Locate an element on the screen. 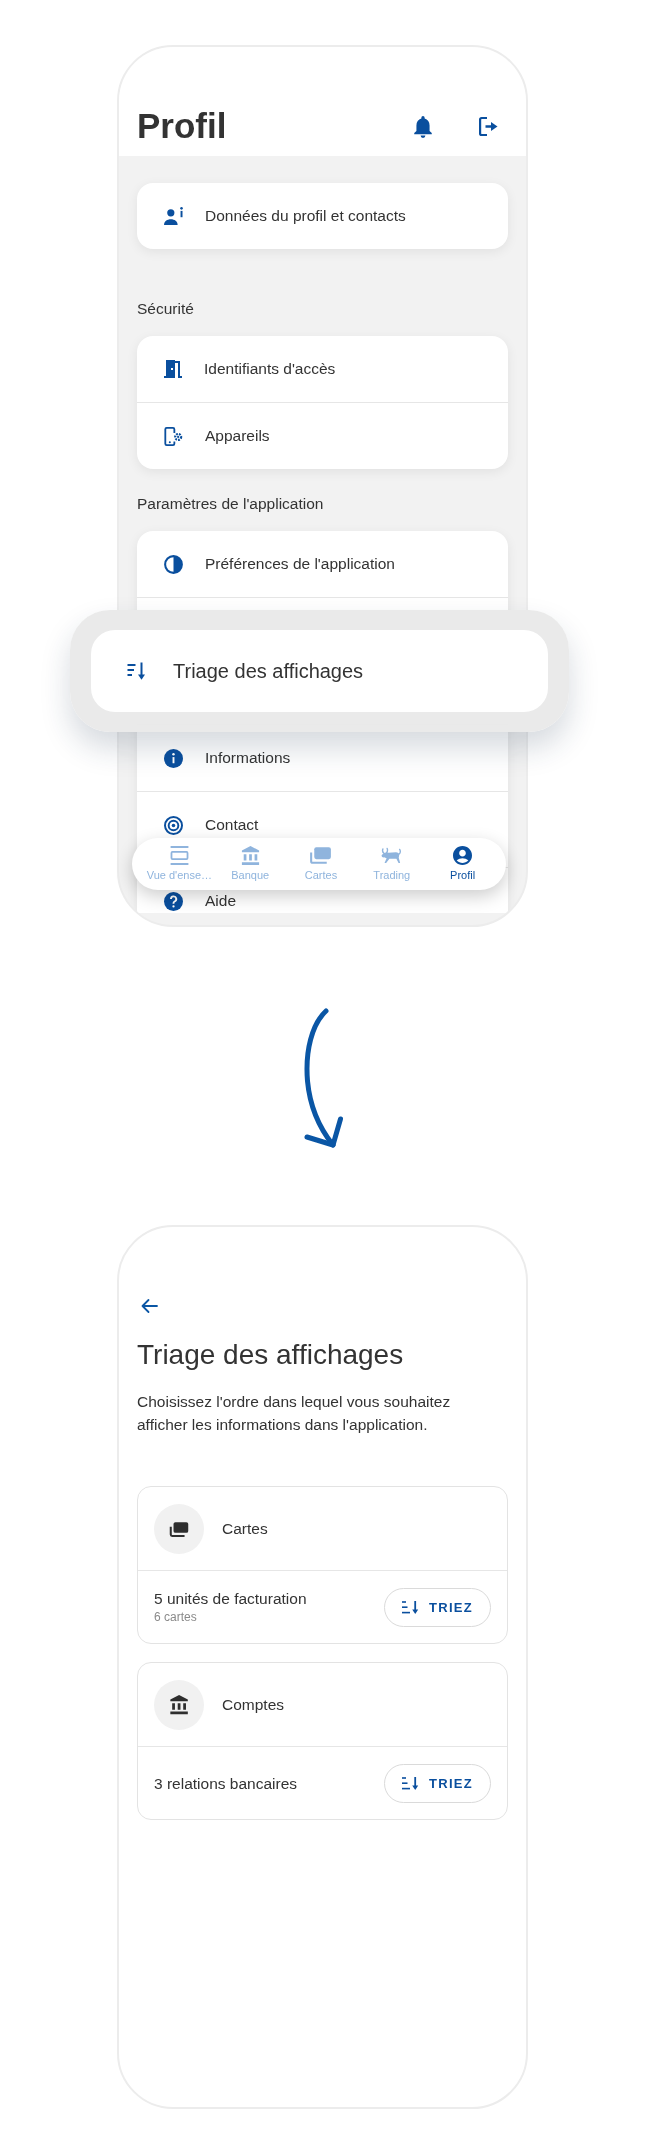 Image resolution: width=645 pixels, height=2156 pixels. card-title: Comptes is located at coordinates (253, 1704).